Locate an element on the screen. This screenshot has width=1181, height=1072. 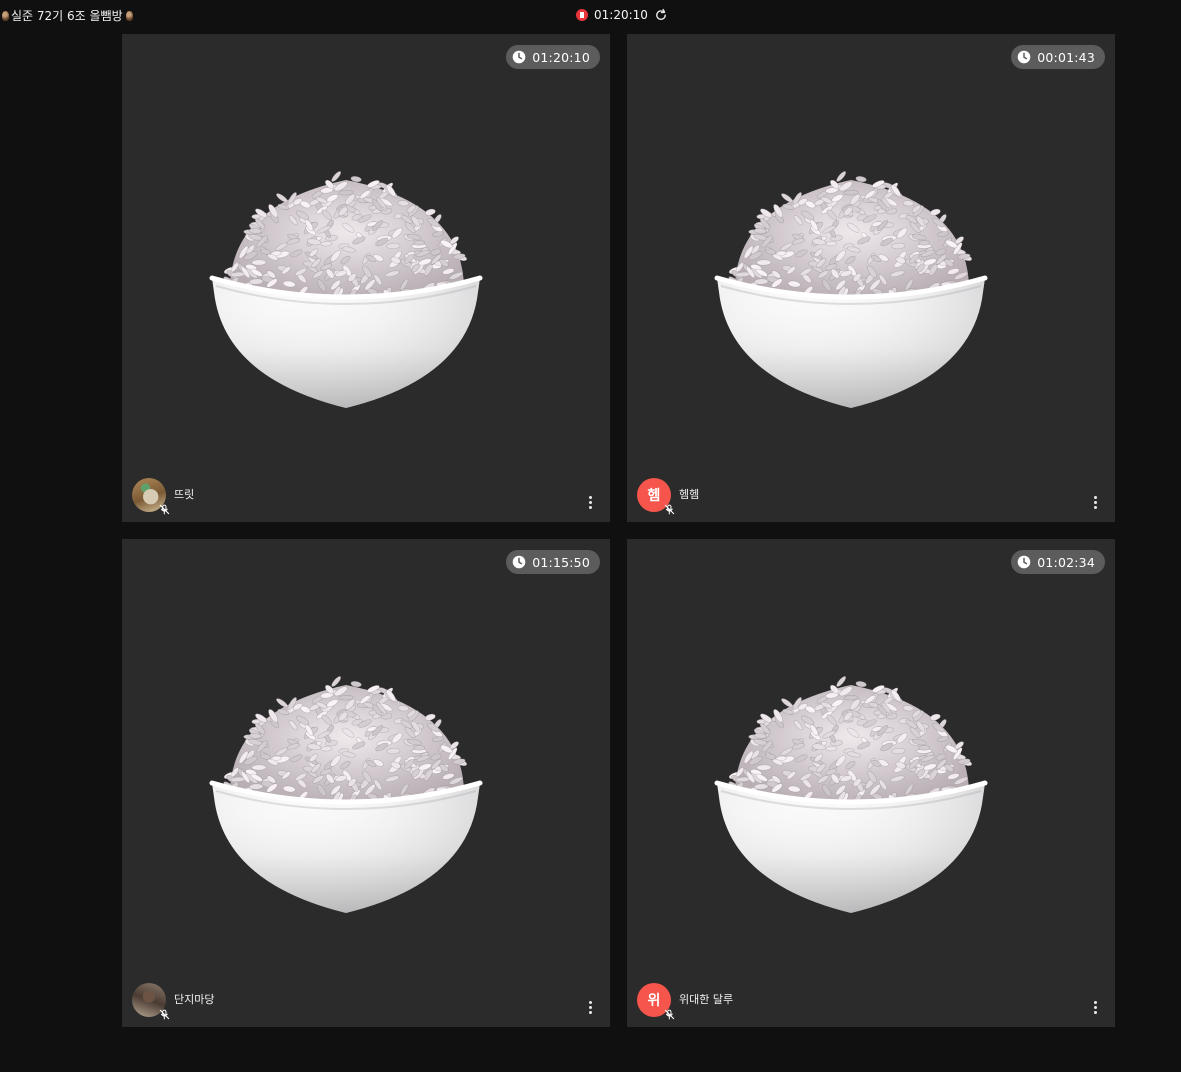
participant-info: 뜨릿 is located at coordinates (163, 496).